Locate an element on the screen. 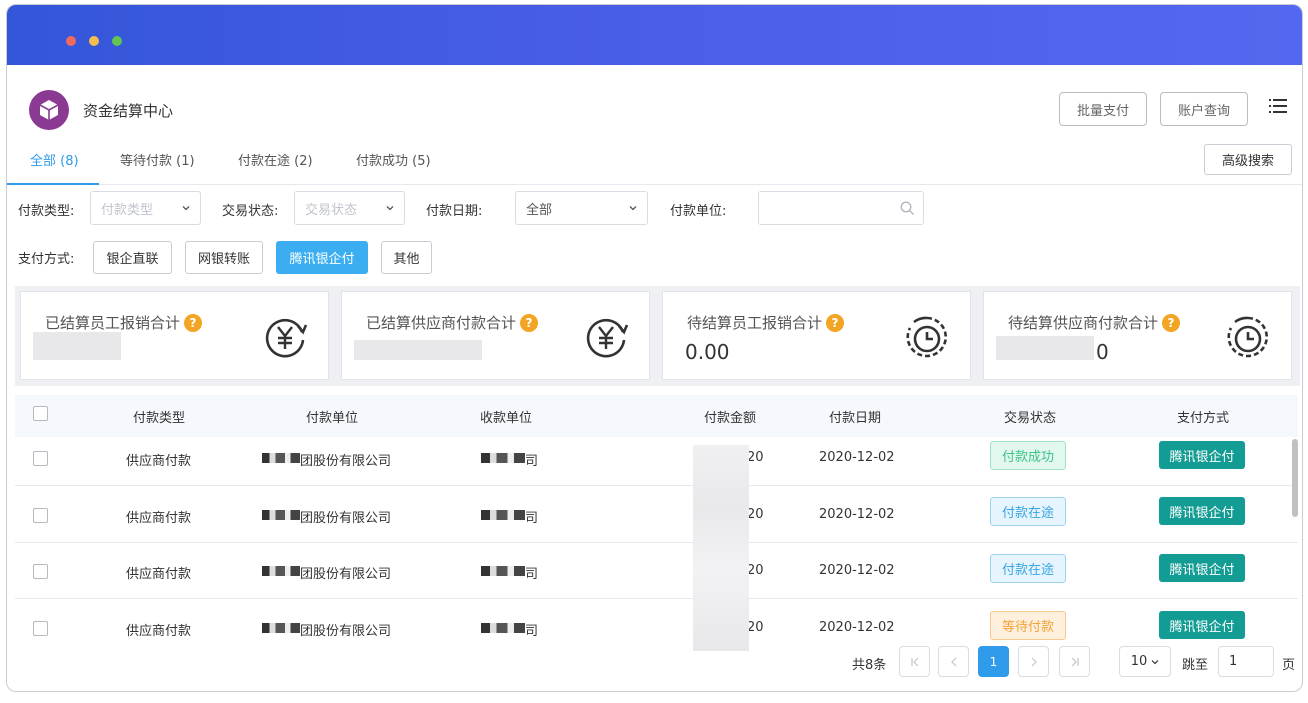 The width and height of the screenshot is (1308, 703). summary-card-settled-reimburse: 已结算员工报销合计? is located at coordinates (174, 335).